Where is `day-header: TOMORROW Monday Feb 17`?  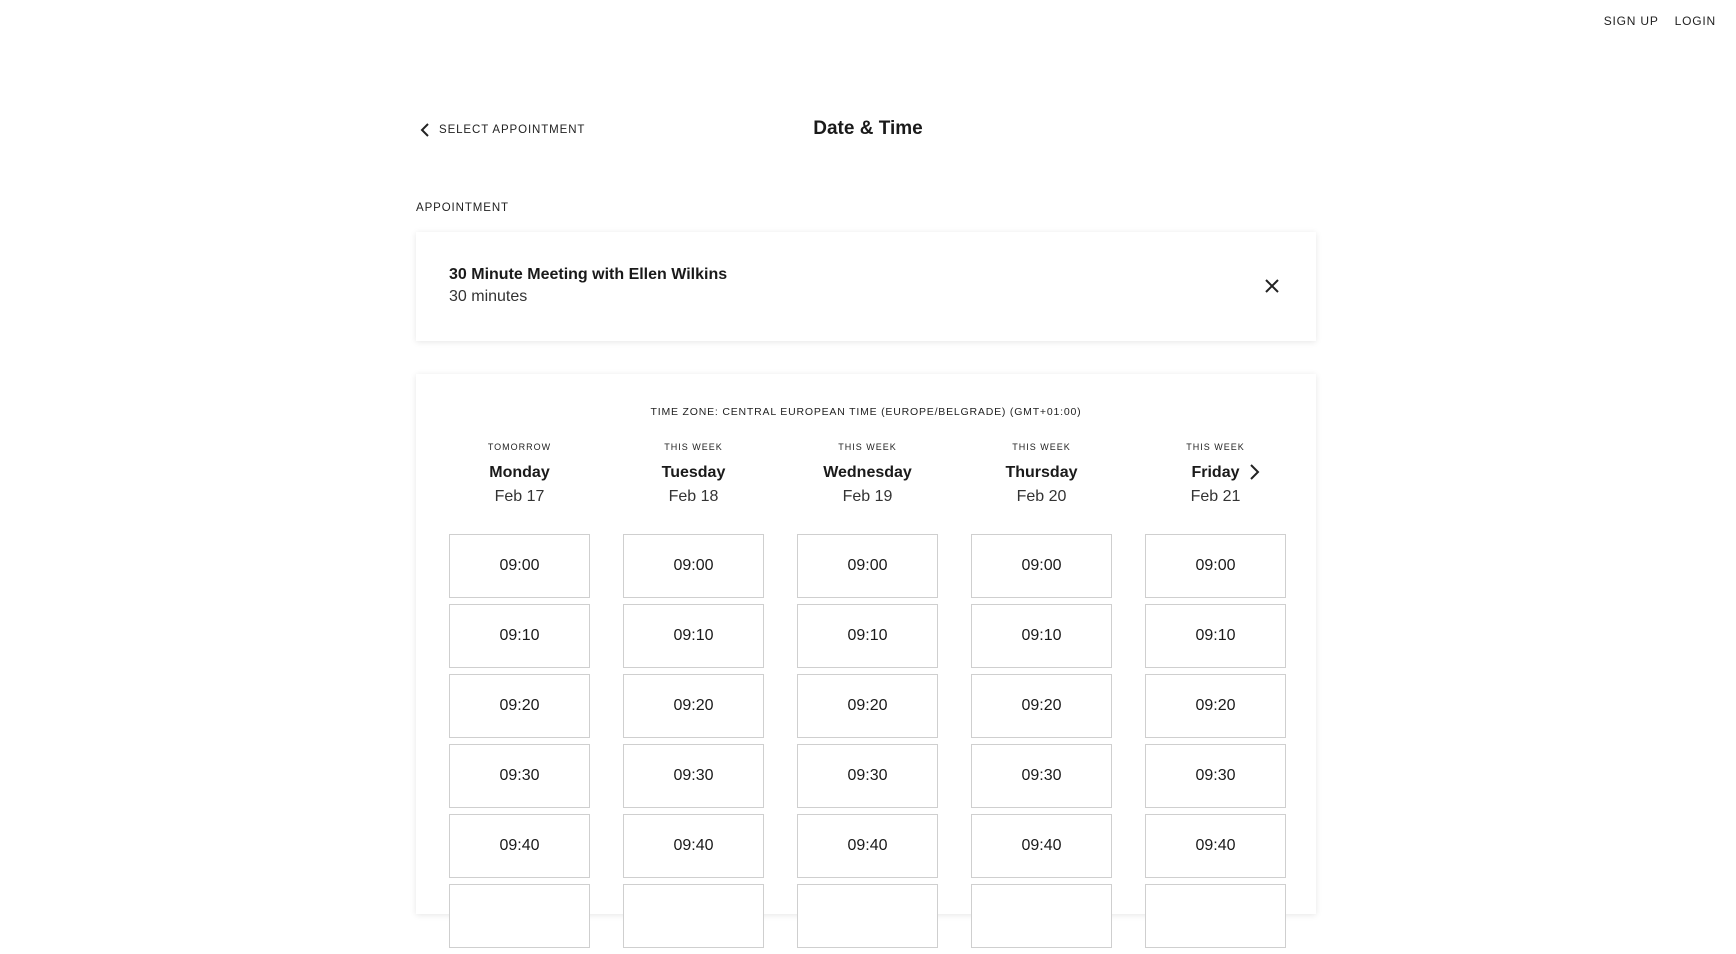
day-header: TOMORROW Monday Feb 17 is located at coordinates (519, 488).